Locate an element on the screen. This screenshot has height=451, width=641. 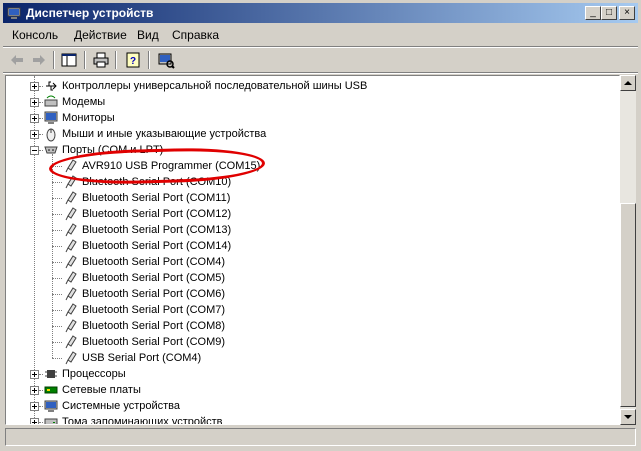
processor-icon is located at coordinates (51, 374).